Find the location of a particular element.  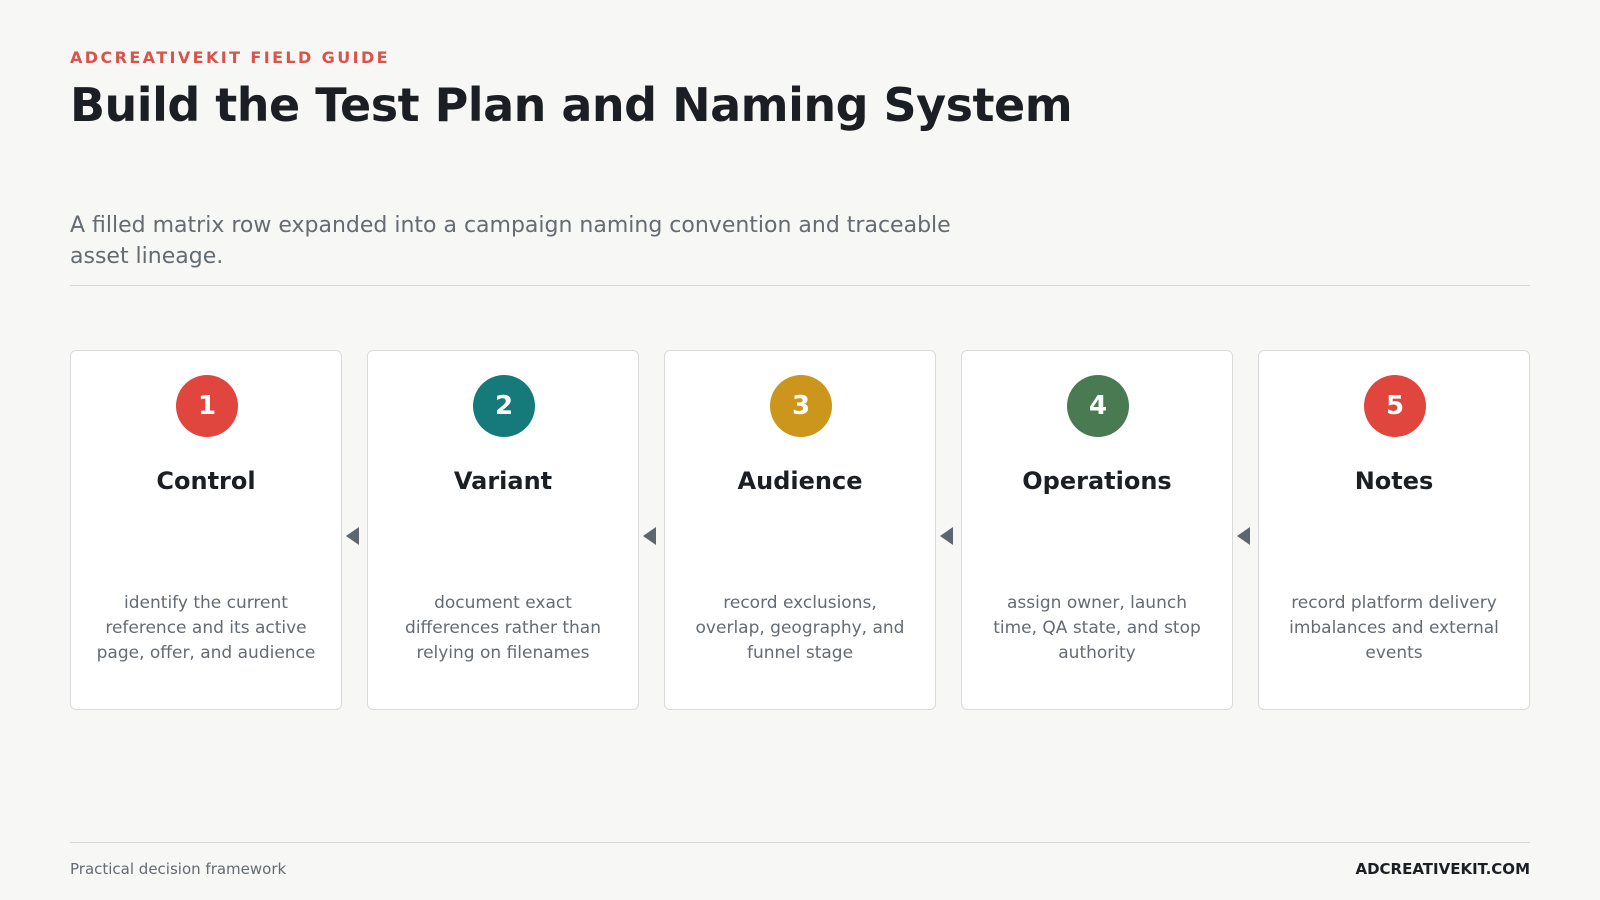

step-title: Control is located at coordinates (206, 481).